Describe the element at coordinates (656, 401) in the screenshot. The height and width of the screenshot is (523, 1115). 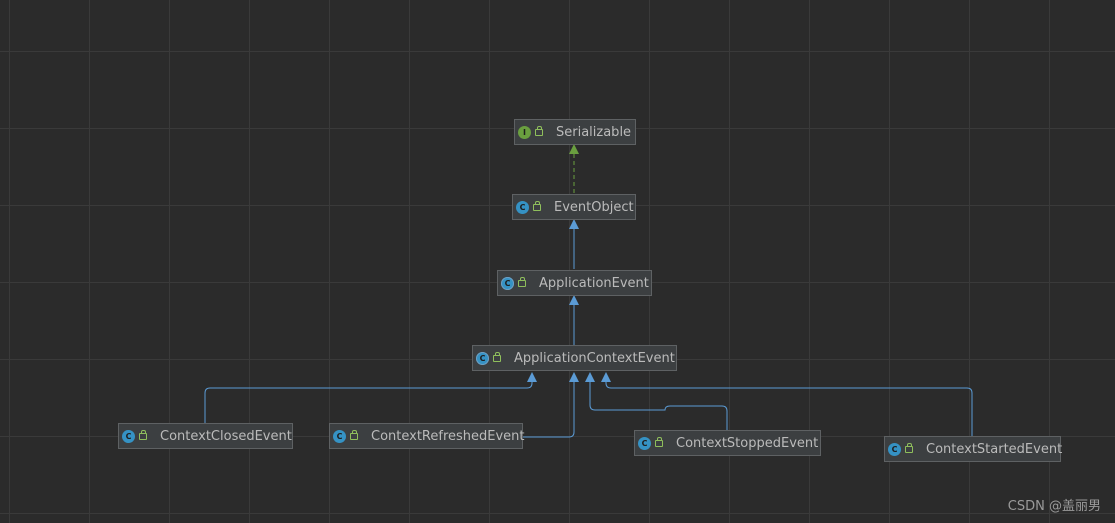
I see `edge-contextstoppedevent-extends-applicationcontextevent` at that location.